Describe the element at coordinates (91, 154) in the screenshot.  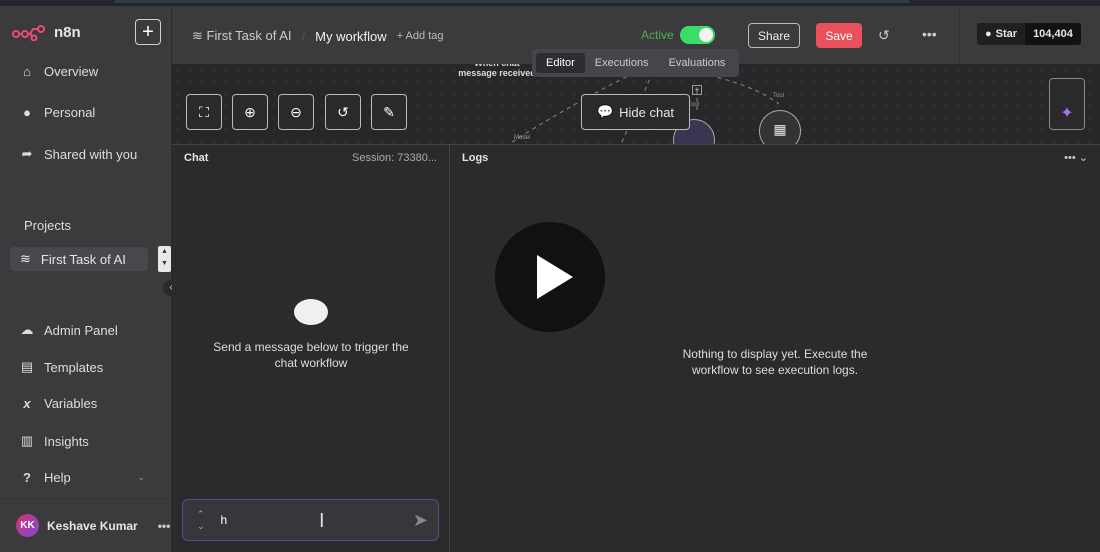
I see `sidebar-item-label: Shared with you` at that location.